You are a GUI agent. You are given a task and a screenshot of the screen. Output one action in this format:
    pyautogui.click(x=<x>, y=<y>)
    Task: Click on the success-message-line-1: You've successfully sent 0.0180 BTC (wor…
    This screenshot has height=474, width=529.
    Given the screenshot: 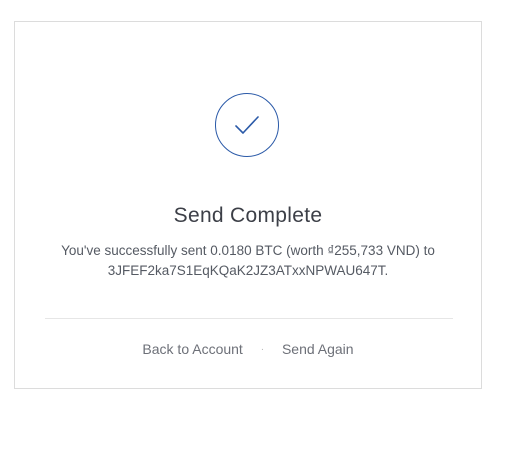 What is the action you would take?
    pyautogui.click(x=248, y=250)
    